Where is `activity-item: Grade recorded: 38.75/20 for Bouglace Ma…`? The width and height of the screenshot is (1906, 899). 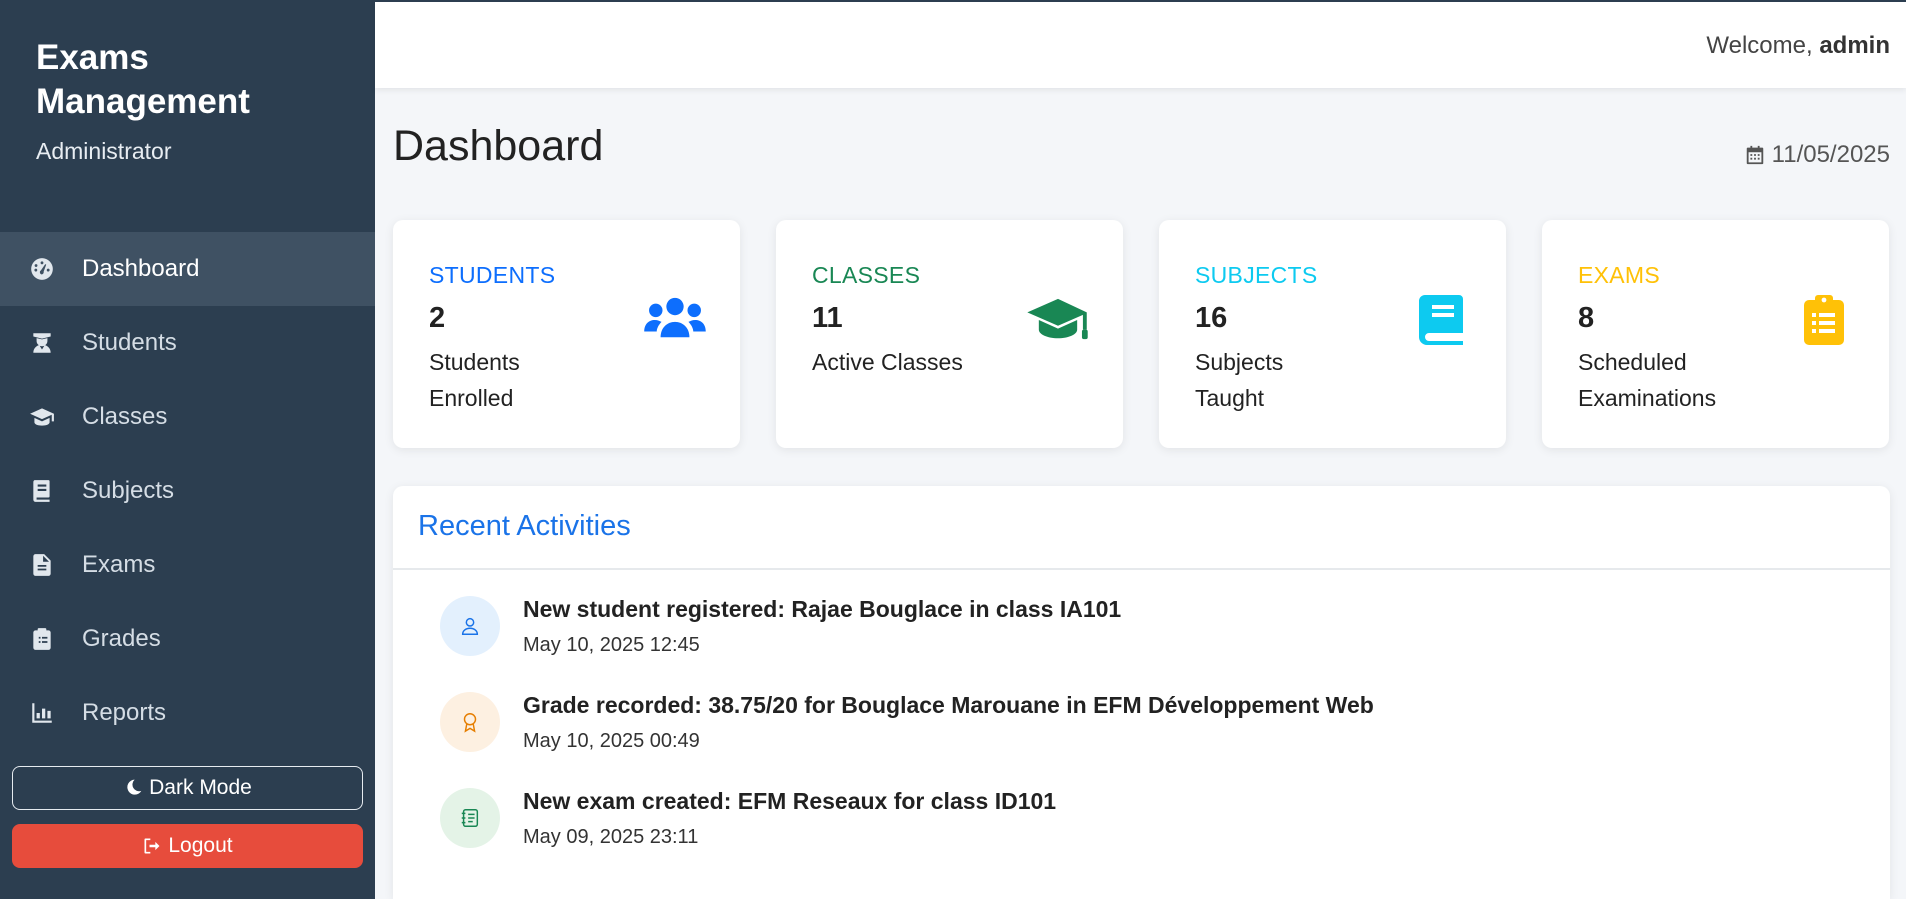
activity-item: Grade recorded: 38.75/20 for Bouglace Ma… is located at coordinates (1140, 727).